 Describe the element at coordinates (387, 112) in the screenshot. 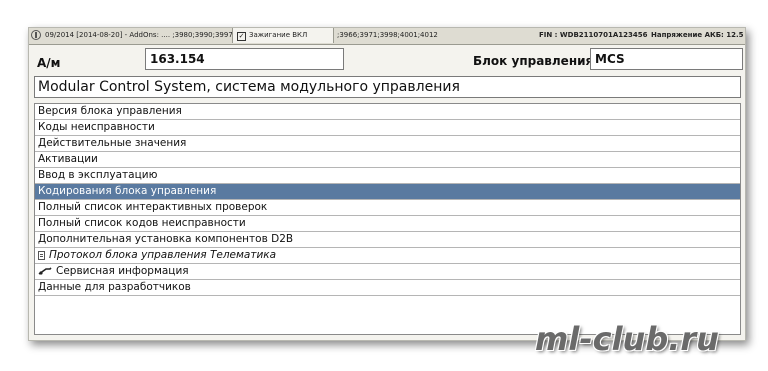

I see `menu-item: Версия блока управления` at that location.